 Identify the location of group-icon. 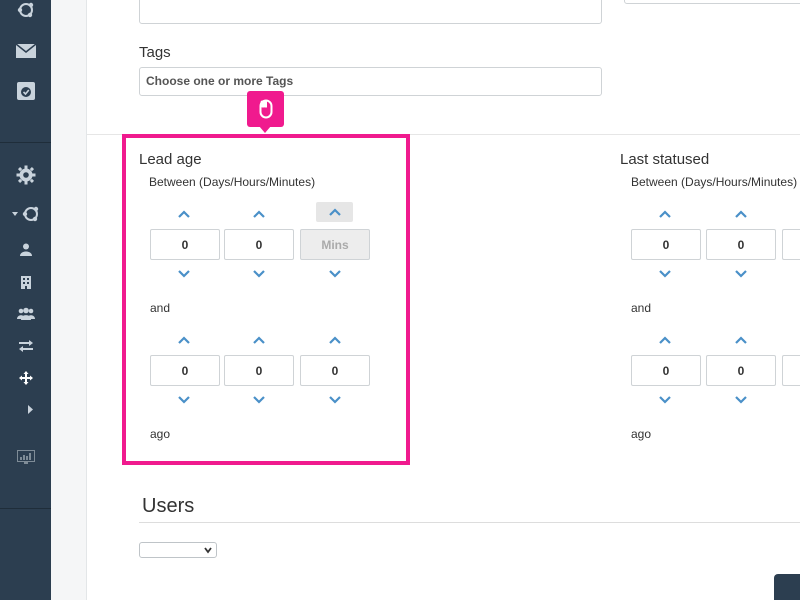
(25, 313).